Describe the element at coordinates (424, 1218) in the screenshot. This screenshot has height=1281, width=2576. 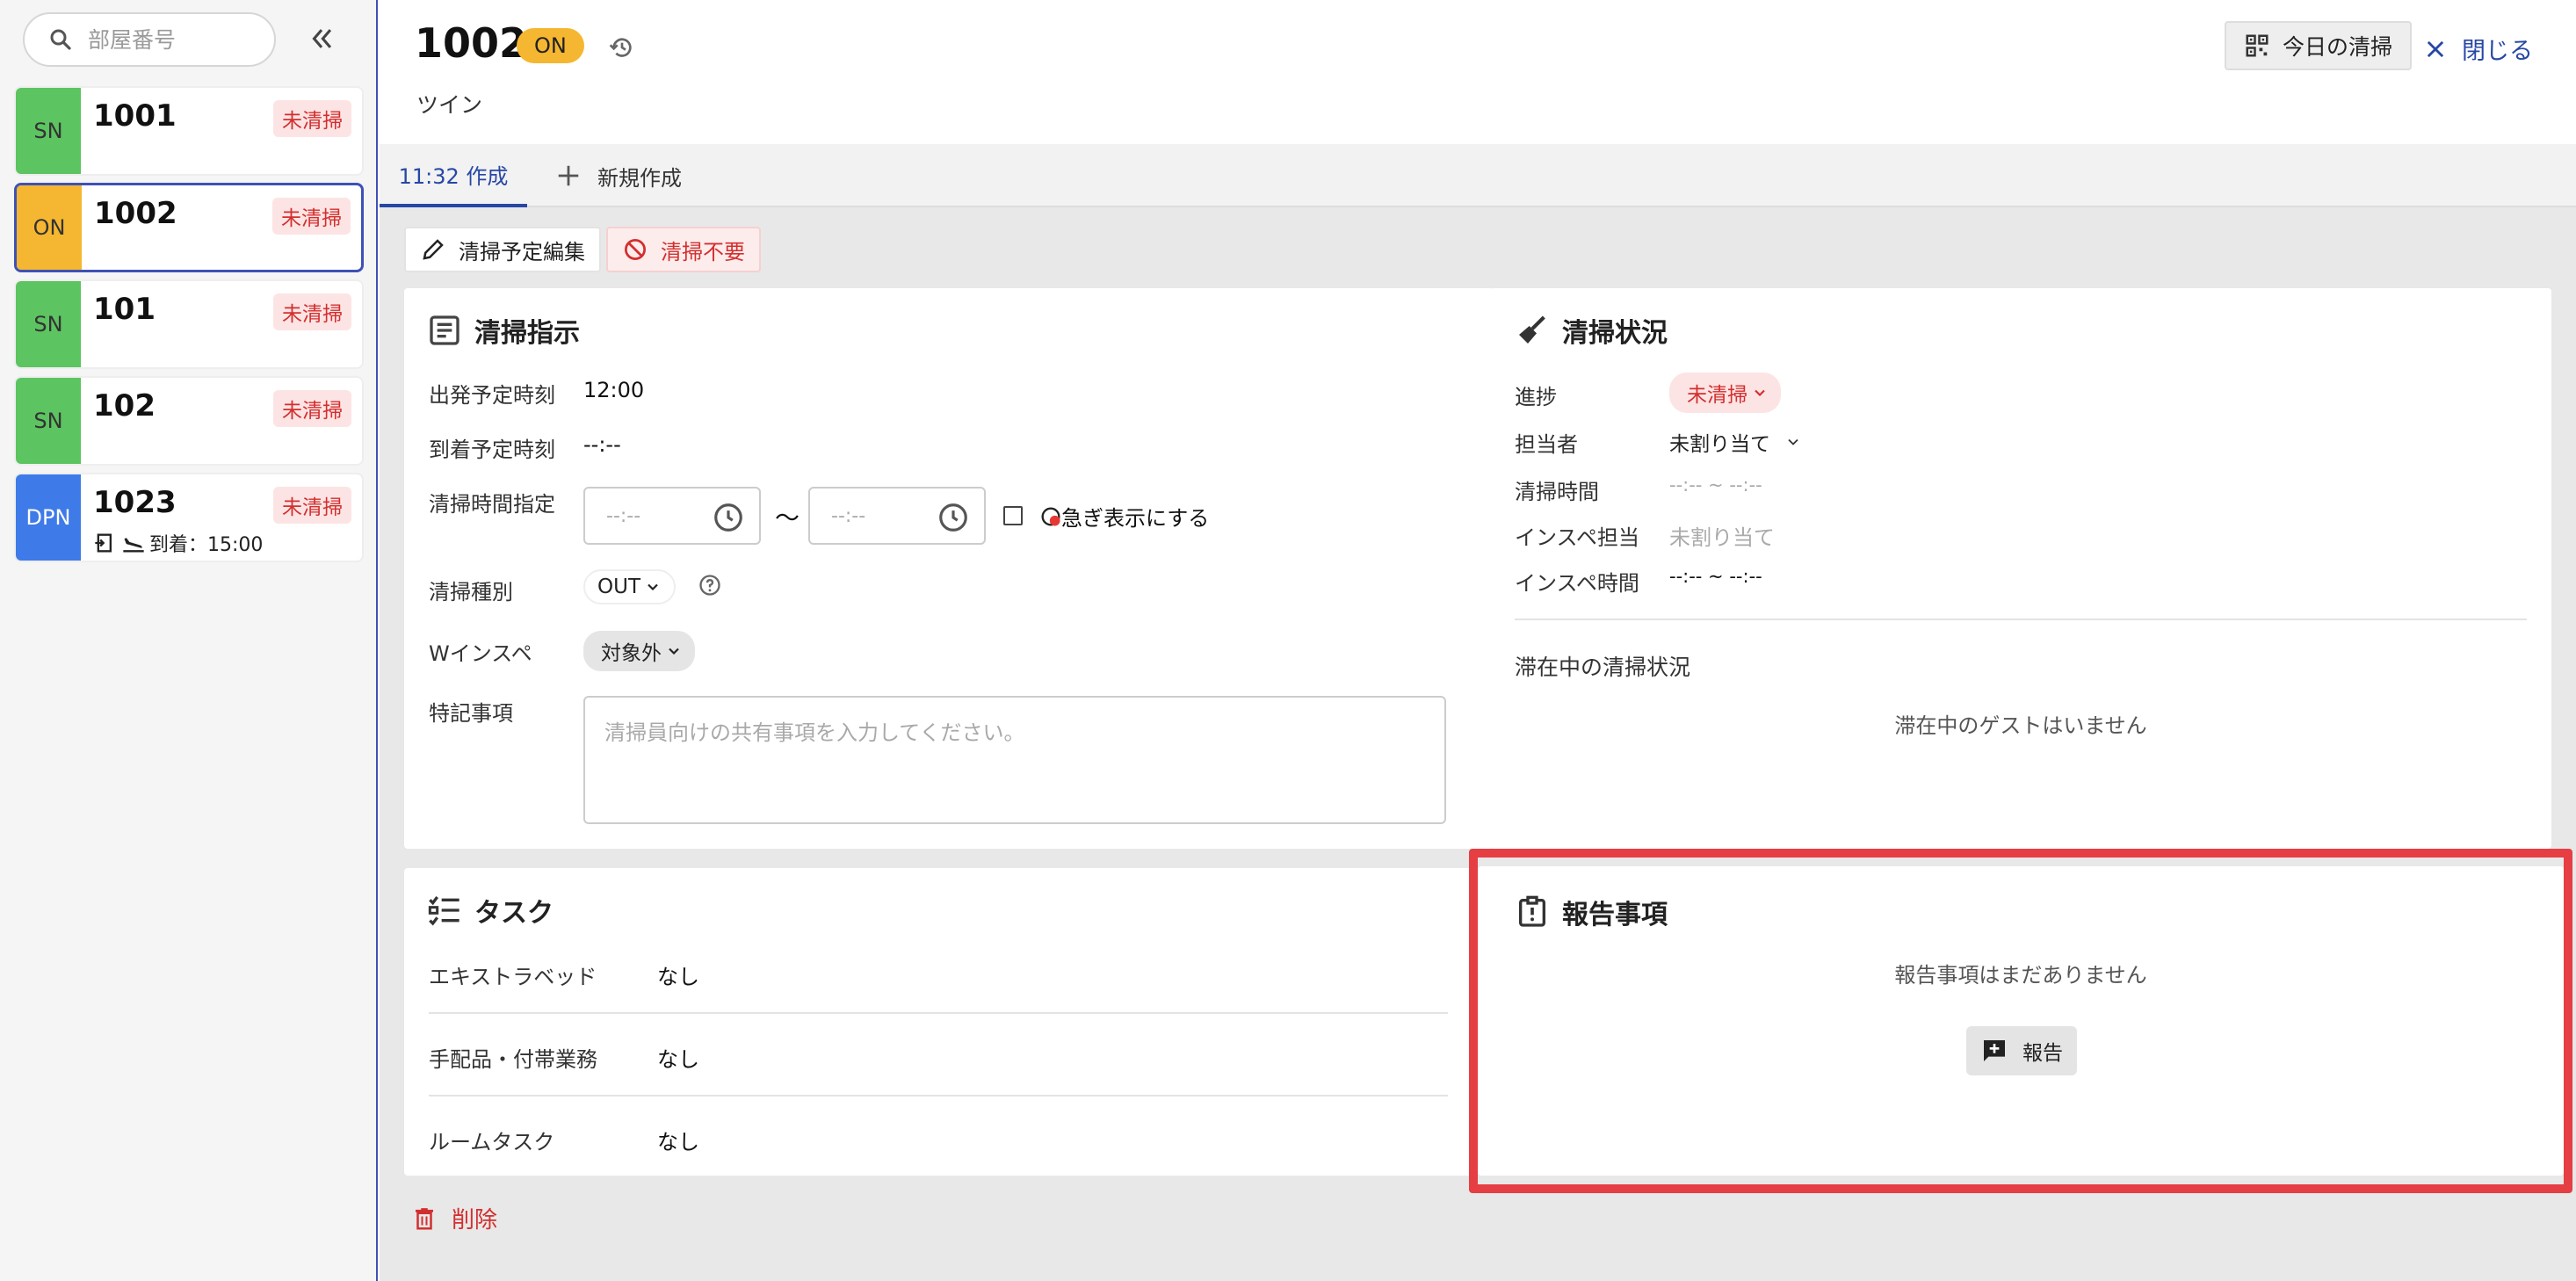
I see `trash-icon` at that location.